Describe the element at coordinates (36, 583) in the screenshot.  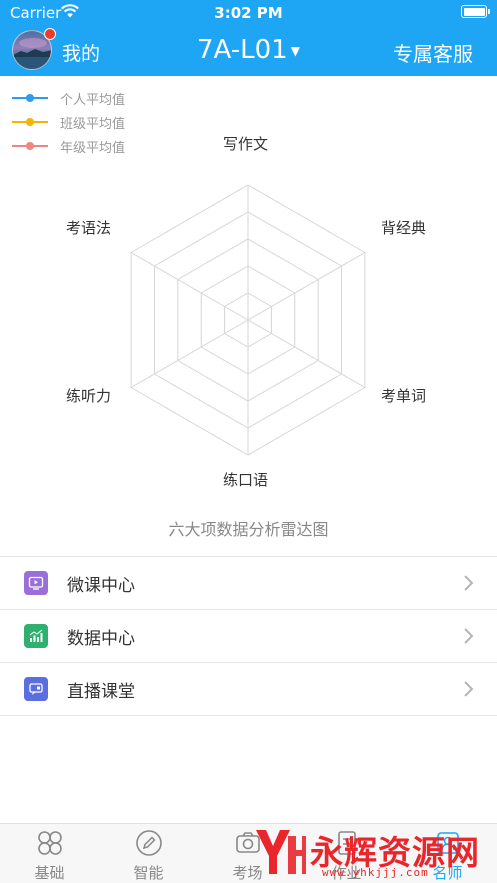
I see `play-video-icon` at that location.